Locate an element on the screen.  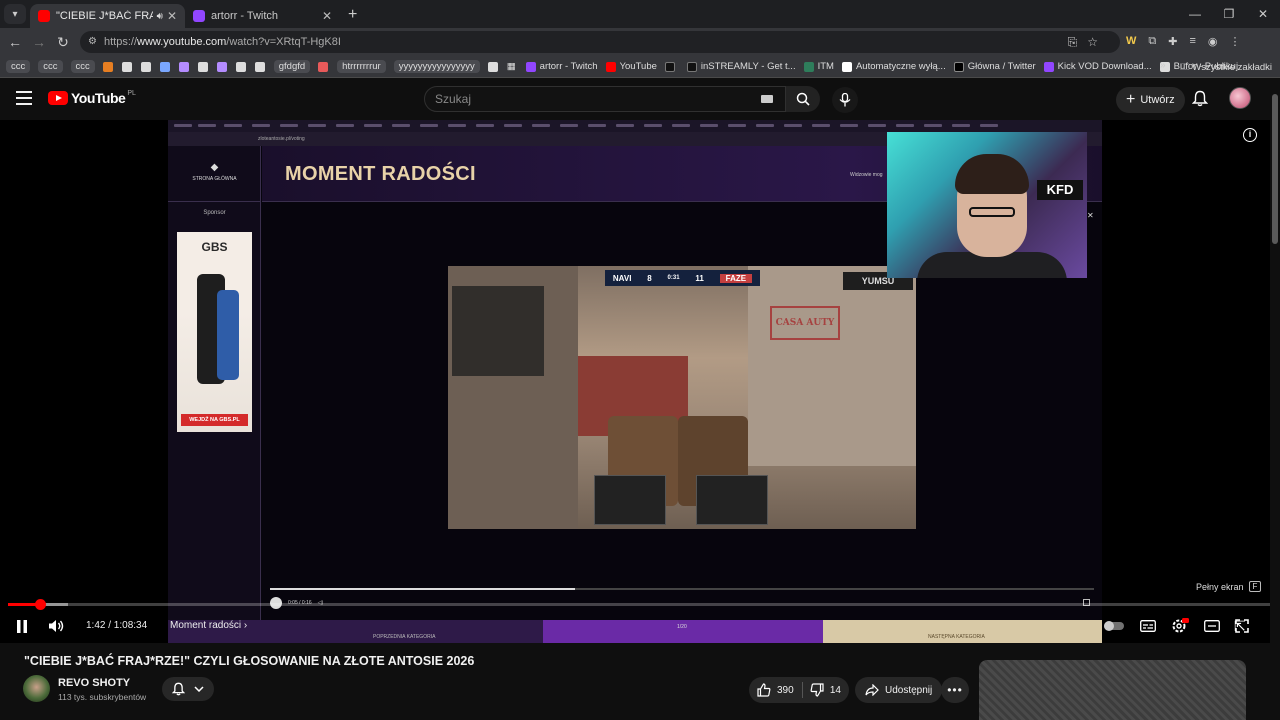
bookmark-apps-icon: ▦ is located at coordinates (511, 66).